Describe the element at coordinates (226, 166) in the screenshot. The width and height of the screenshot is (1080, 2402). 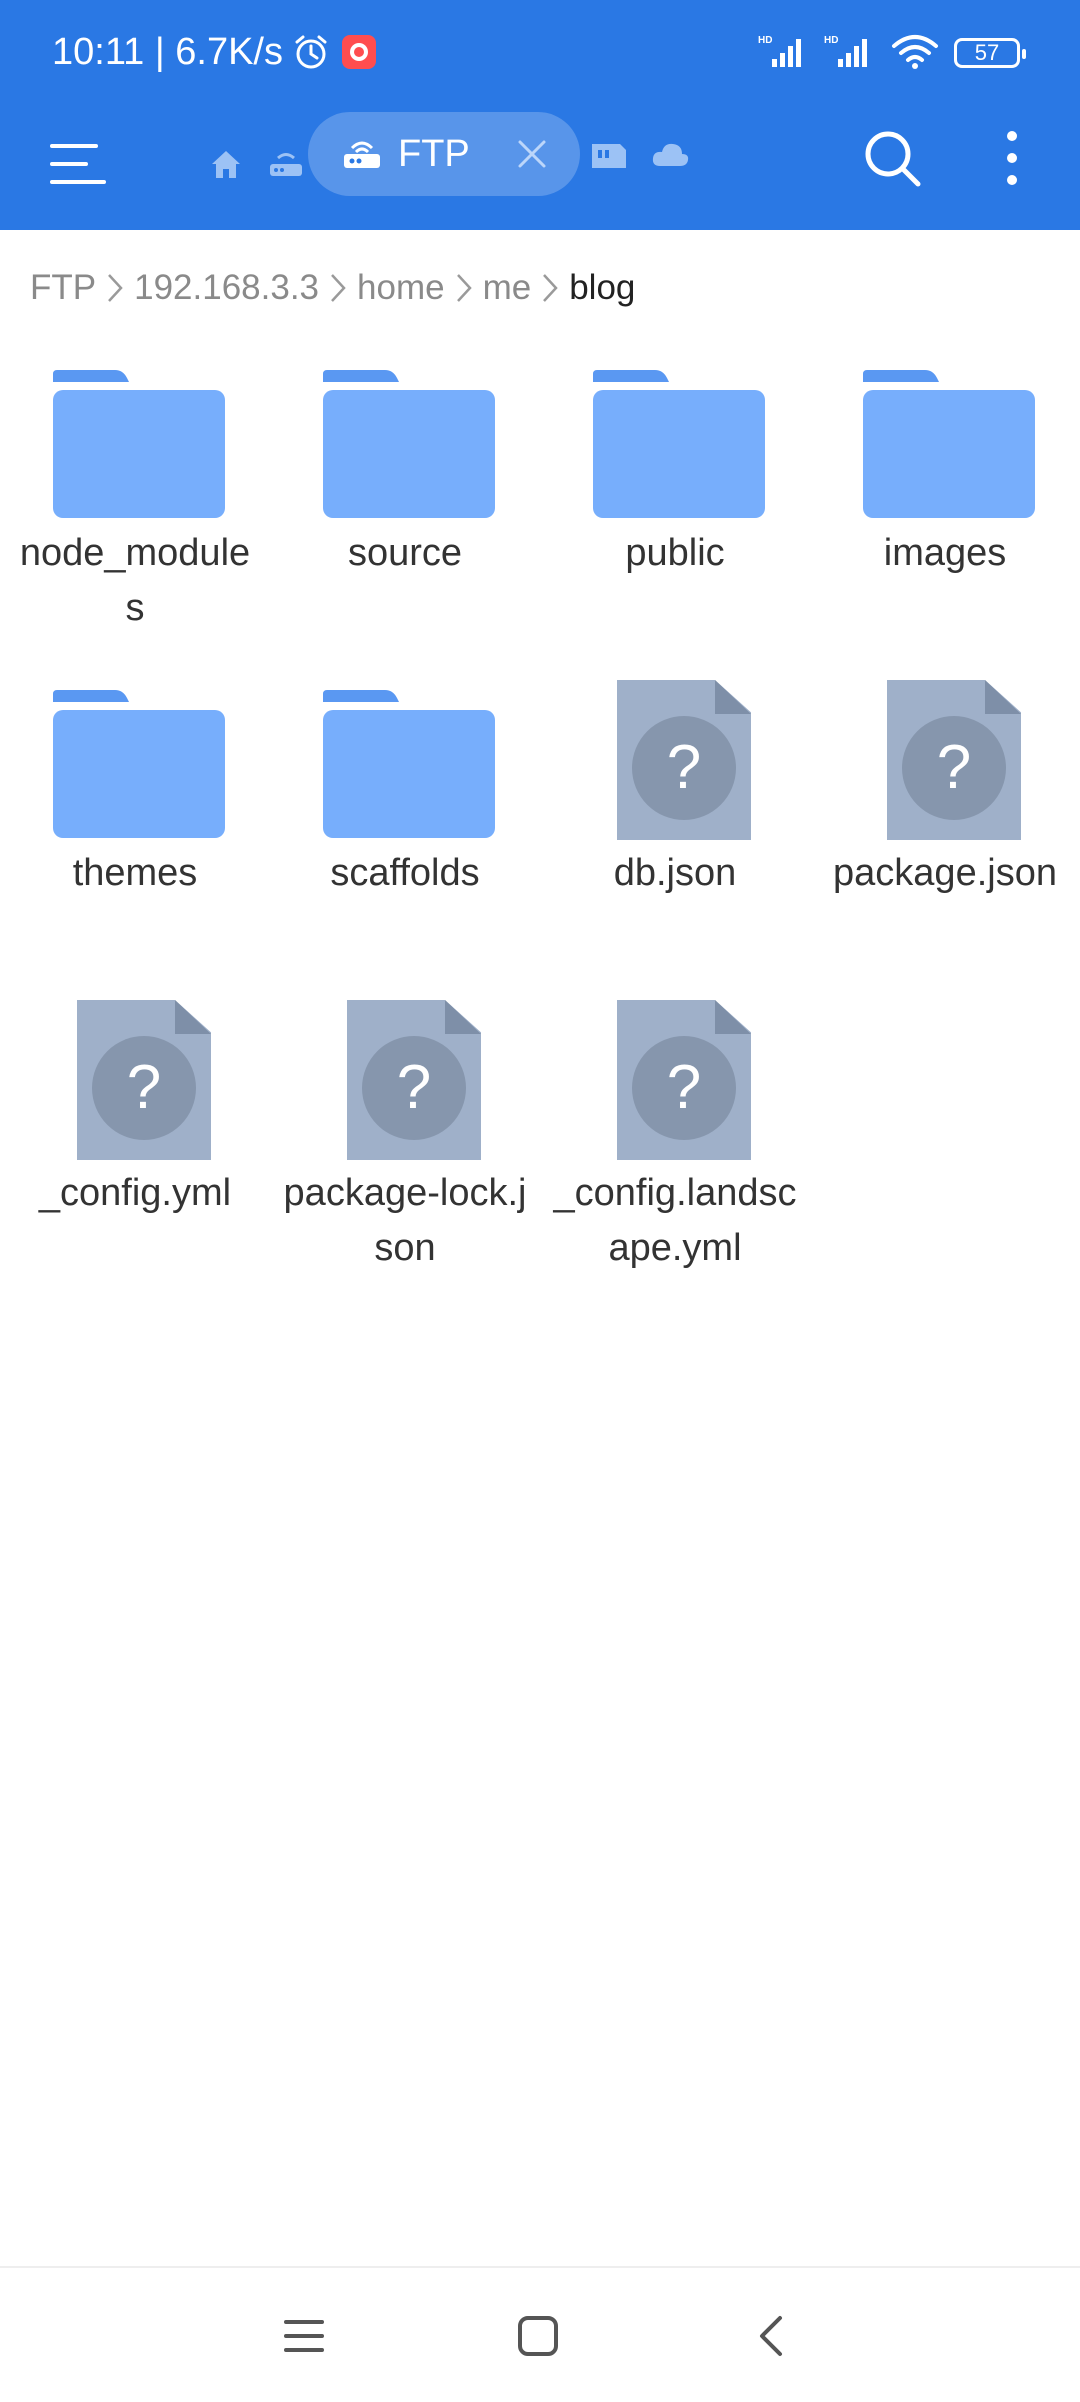
I see `home-icon` at that location.